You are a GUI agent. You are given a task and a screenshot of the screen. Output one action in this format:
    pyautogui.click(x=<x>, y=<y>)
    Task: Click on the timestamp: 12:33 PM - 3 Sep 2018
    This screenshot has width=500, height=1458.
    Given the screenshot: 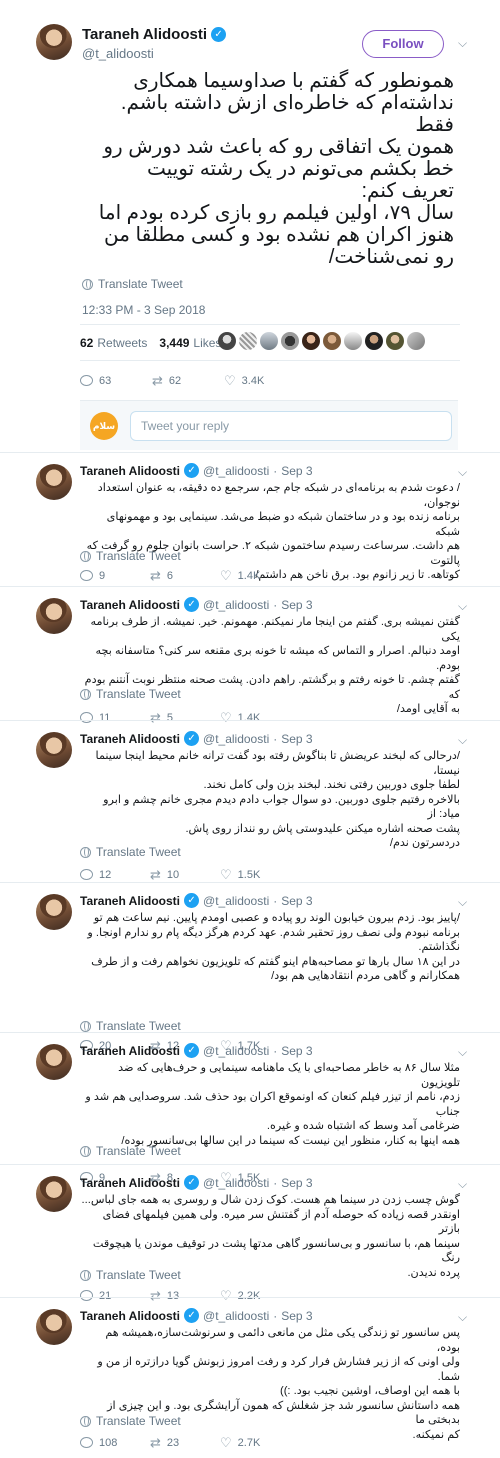 What is the action you would take?
    pyautogui.click(x=143, y=310)
    